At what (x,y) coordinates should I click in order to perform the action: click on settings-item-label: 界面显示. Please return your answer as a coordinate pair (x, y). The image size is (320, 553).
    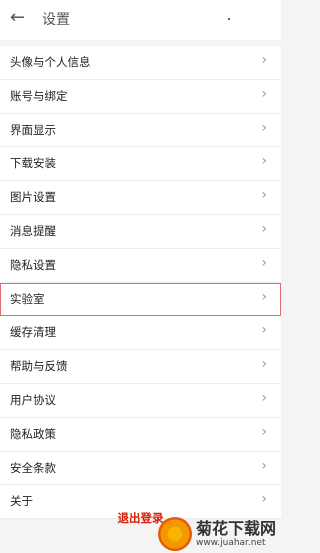
    Looking at the image, I should click on (33, 129).